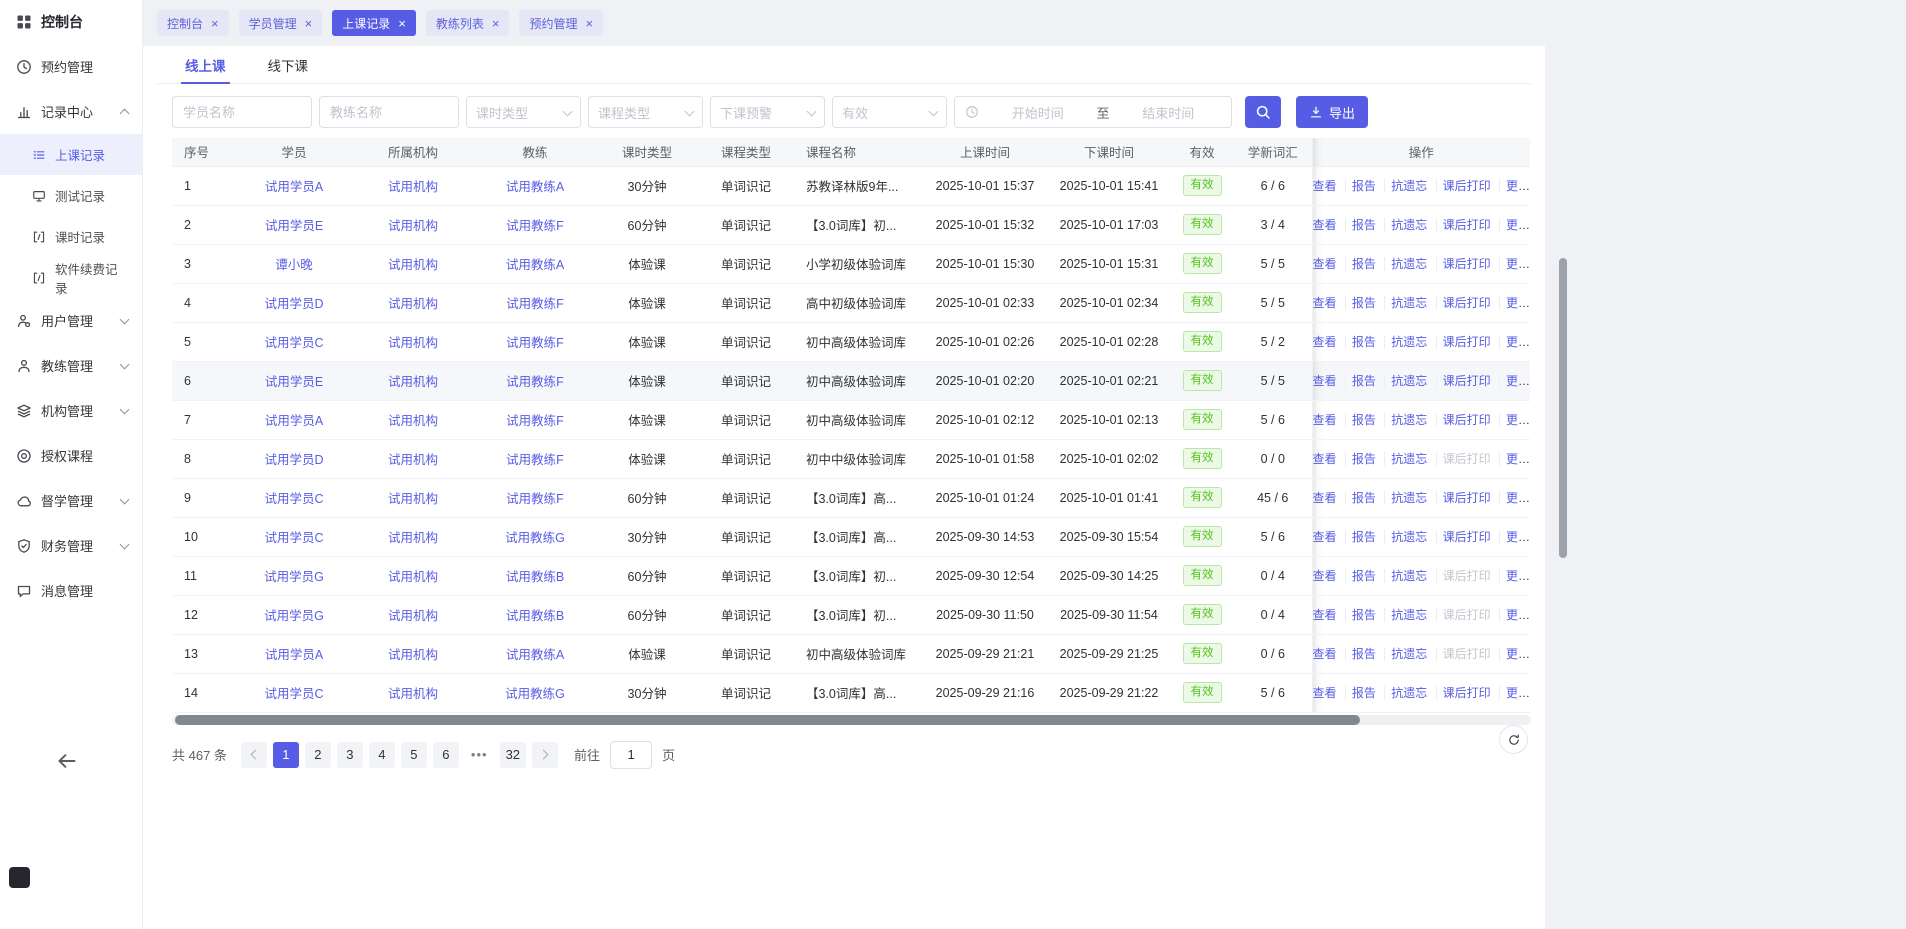 The height and width of the screenshot is (929, 1906). Describe the element at coordinates (285, 754) in the screenshot. I see `page-button: 1` at that location.